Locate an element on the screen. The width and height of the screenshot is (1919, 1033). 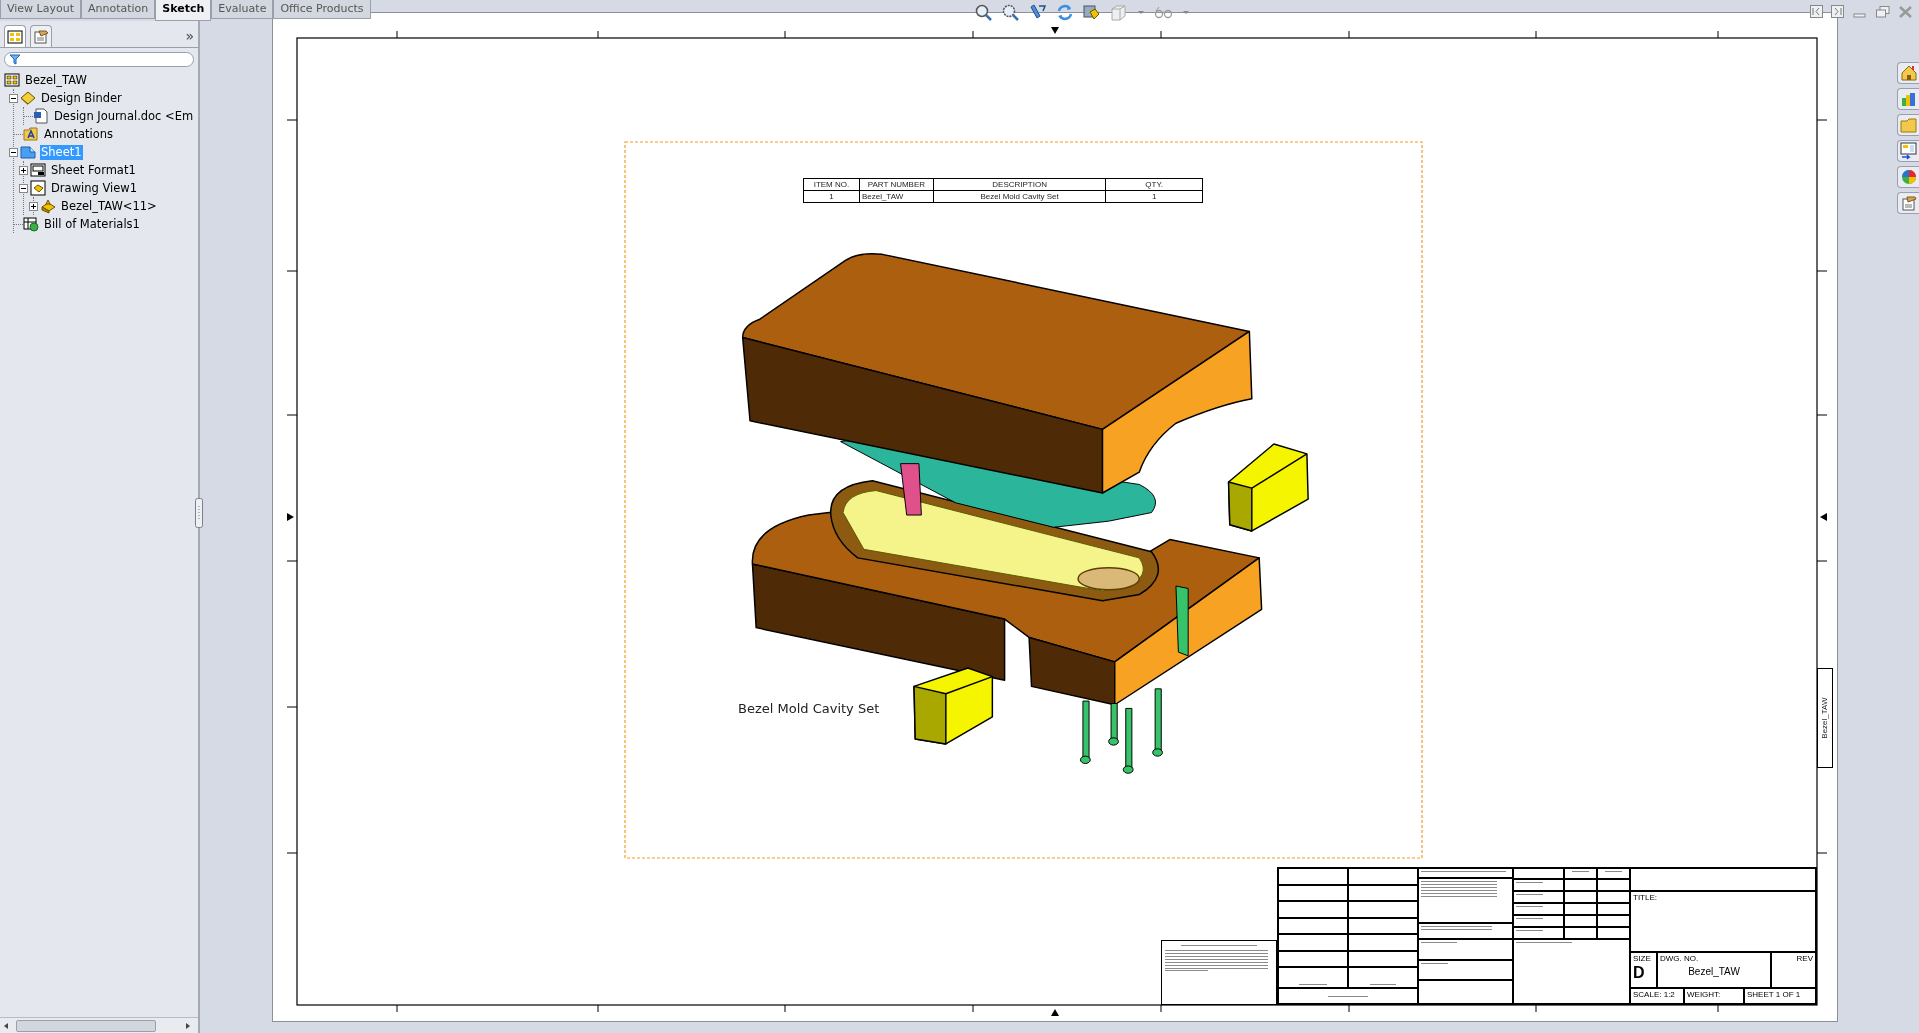
clipboard-icon is located at coordinates (41, 36).